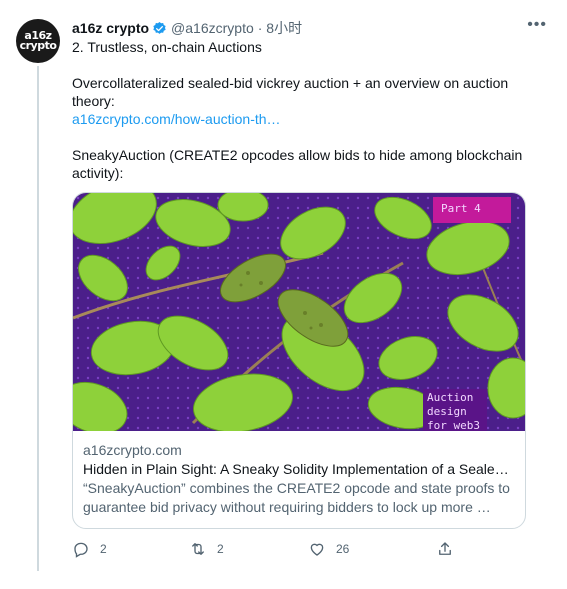 The height and width of the screenshot is (589, 567). Describe the element at coordinates (450, 397) in the screenshot. I see `badge-line-1: Auction` at that location.